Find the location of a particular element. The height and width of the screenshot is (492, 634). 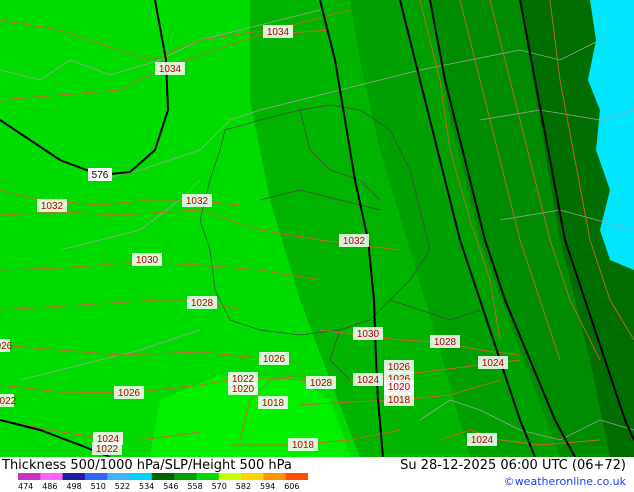

forecast-datetime: Su 28-12-2025 06:00 UTC (06+72) is located at coordinates (513, 465).